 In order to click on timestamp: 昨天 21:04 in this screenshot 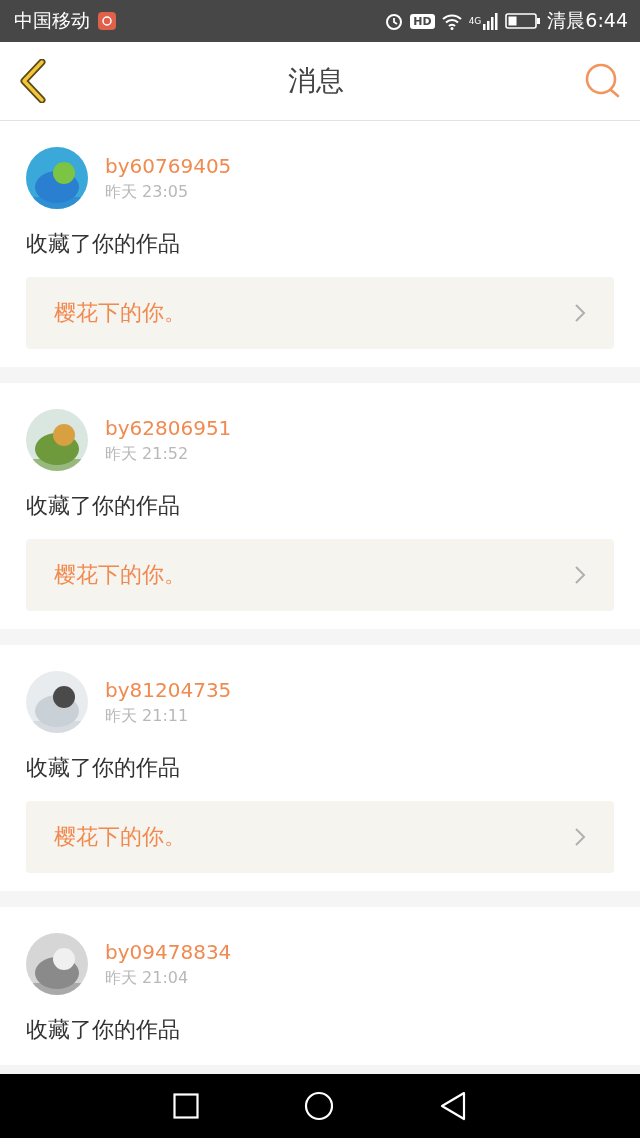, I will do `click(147, 978)`.